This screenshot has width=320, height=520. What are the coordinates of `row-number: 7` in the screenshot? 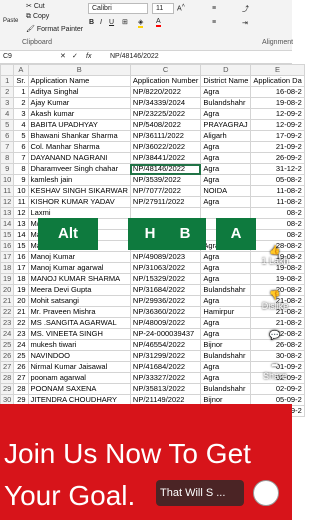 It's located at (7, 147).